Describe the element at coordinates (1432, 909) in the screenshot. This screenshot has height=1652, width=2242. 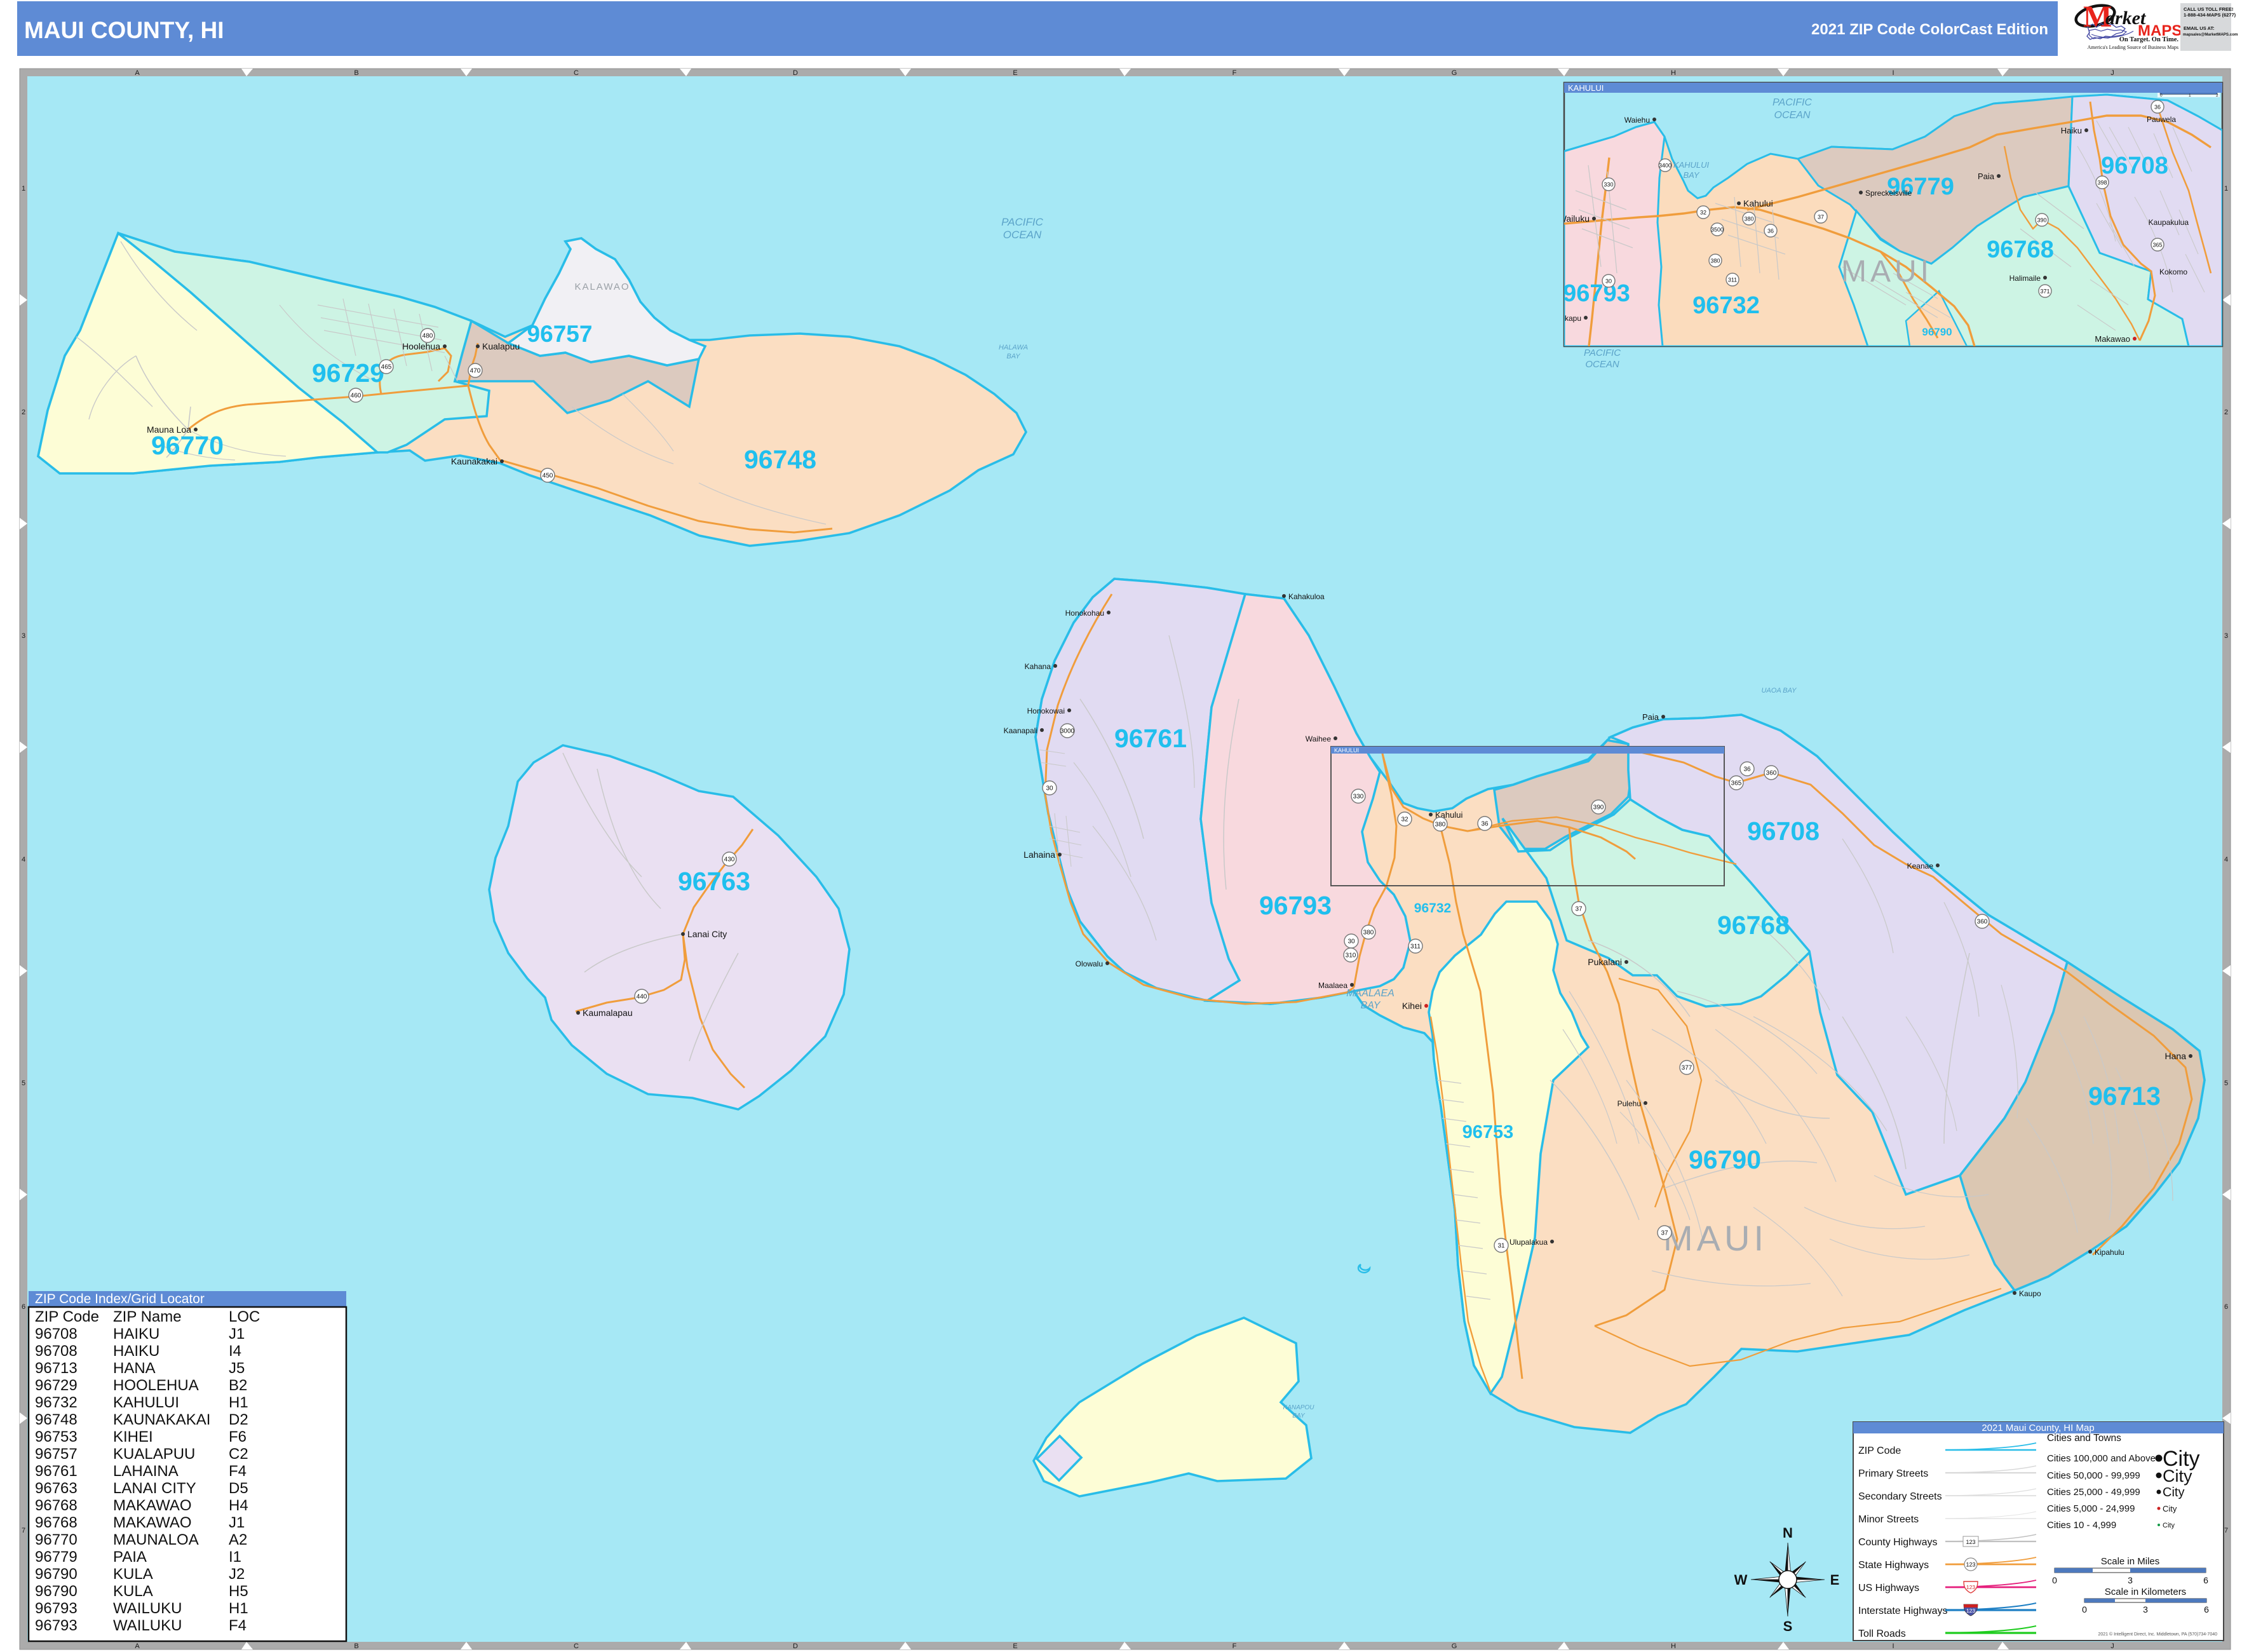
I see `svg-text: 96732` at that location.